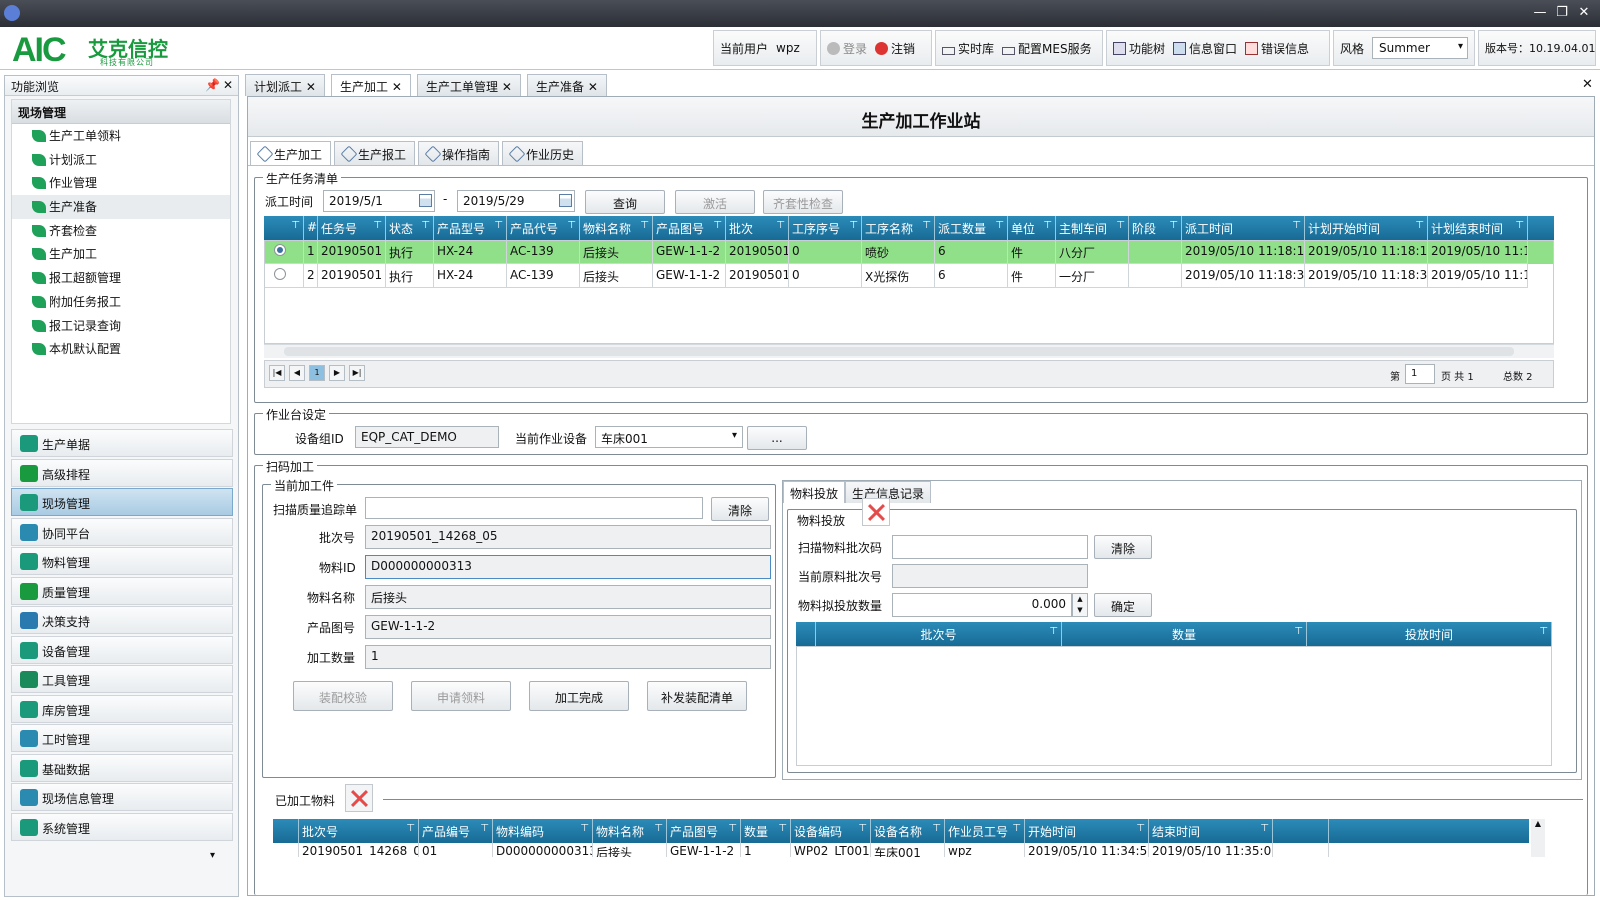  Describe the element at coordinates (985, 831) in the screenshot. I see `processed-col-header: 作业员工号 ⊤` at that location.